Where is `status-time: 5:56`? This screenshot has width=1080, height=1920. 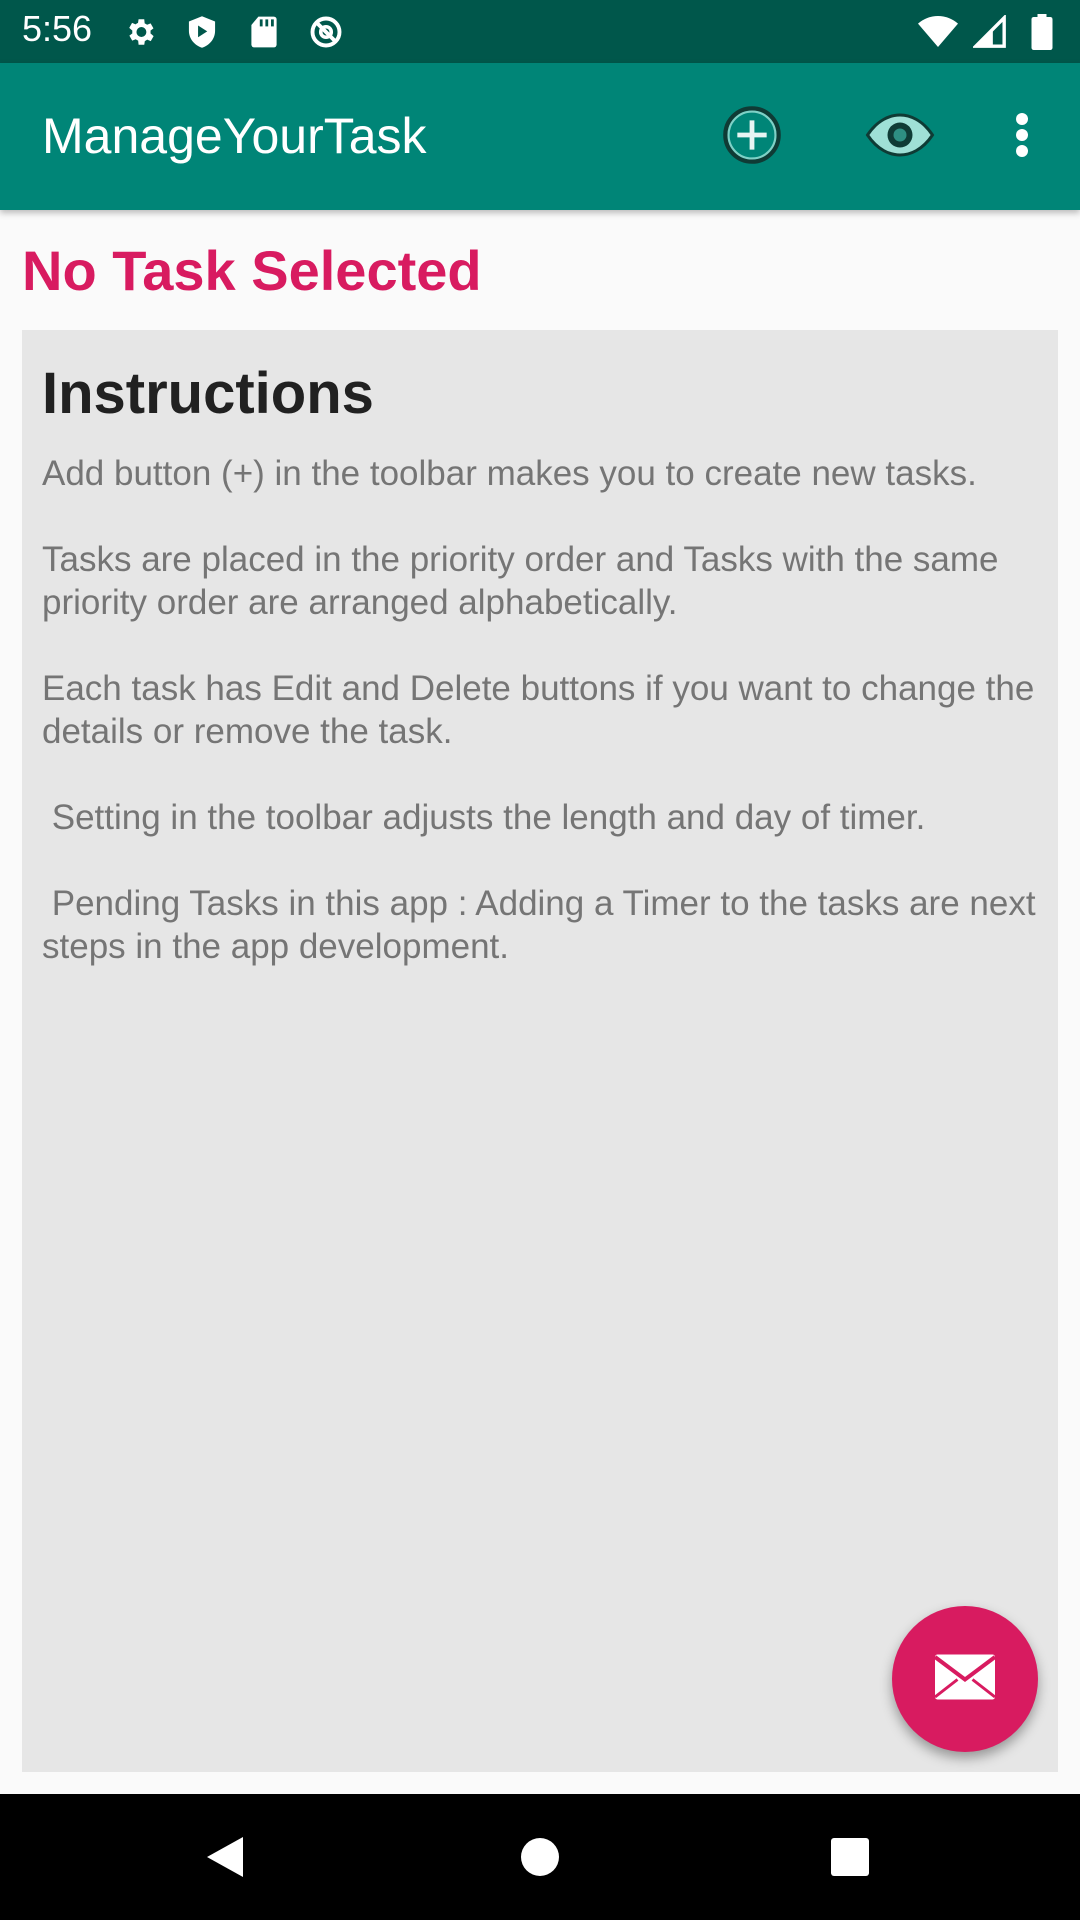
status-time: 5:56 is located at coordinates (57, 28).